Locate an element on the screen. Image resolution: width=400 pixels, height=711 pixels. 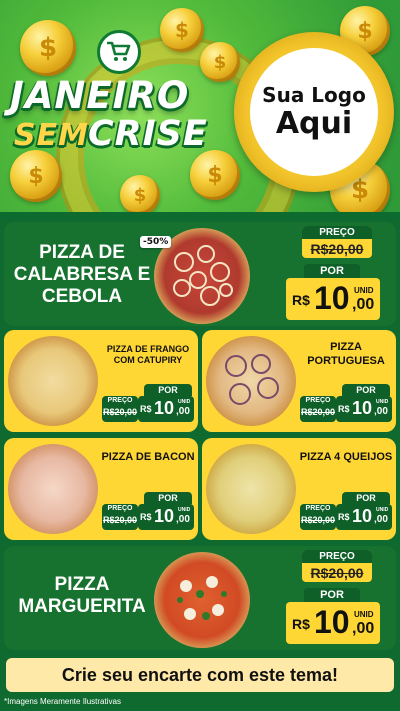
logo-placeholder: Sua Logo Aqui is located at coordinates (314, 112).